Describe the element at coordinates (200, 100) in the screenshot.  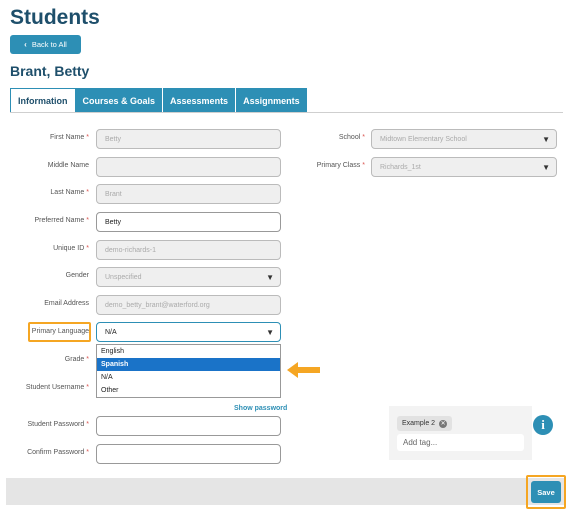
I see `tab-assessments: Assessments` at that location.